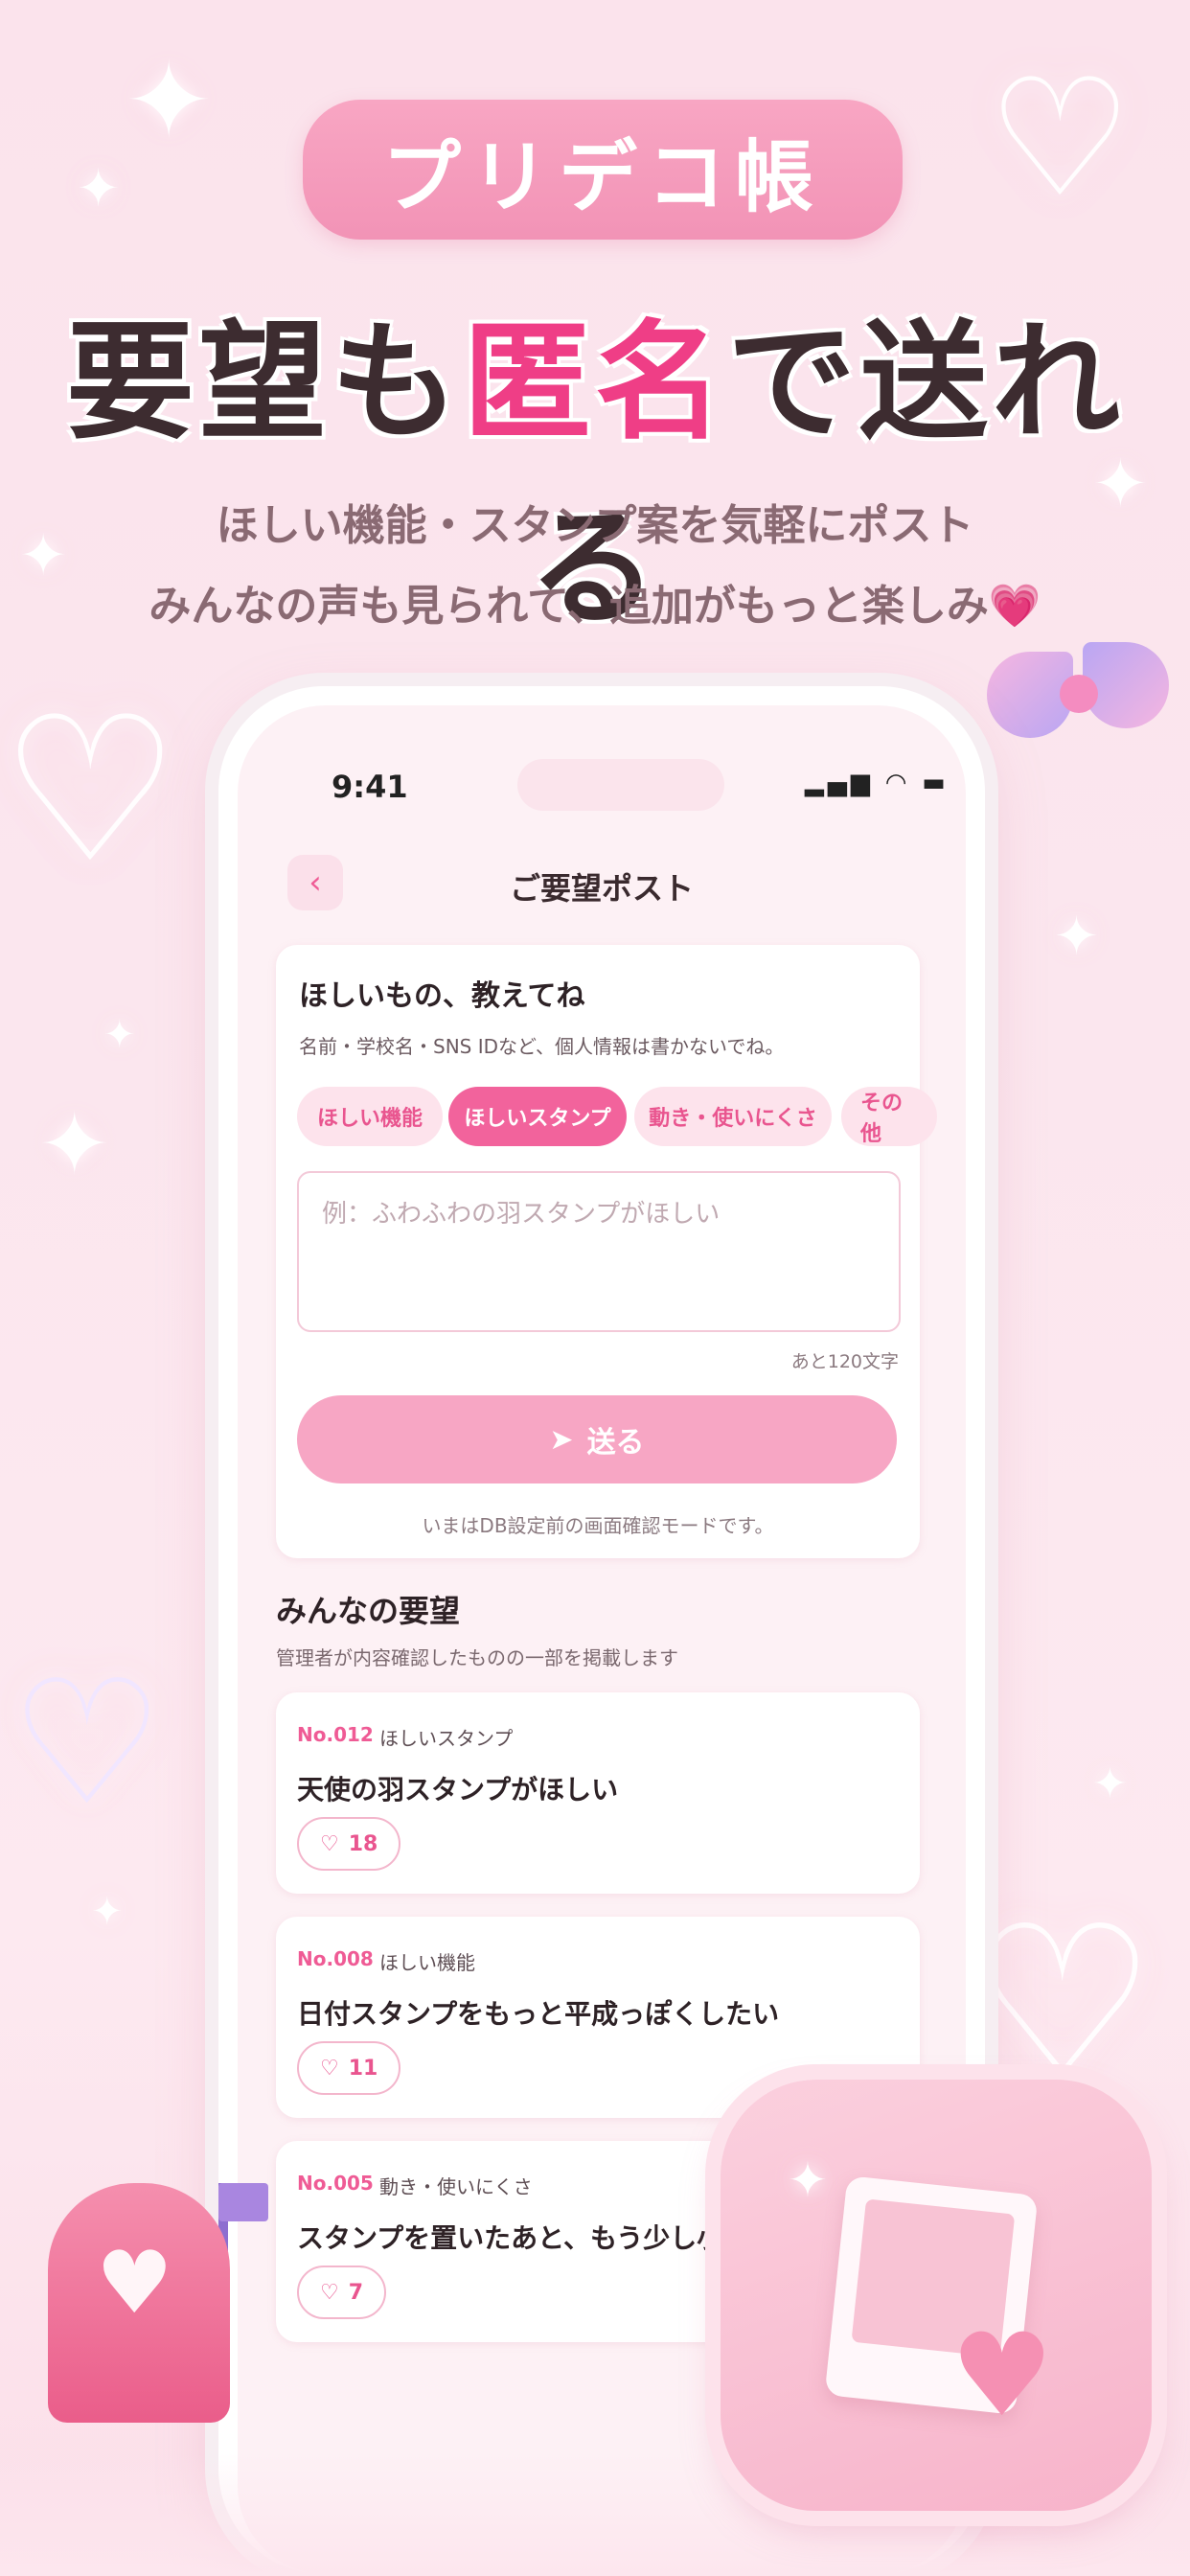  I want to click on request-text: 日付スタンプをもっと平成っぽくしたい, so click(539, 2014).